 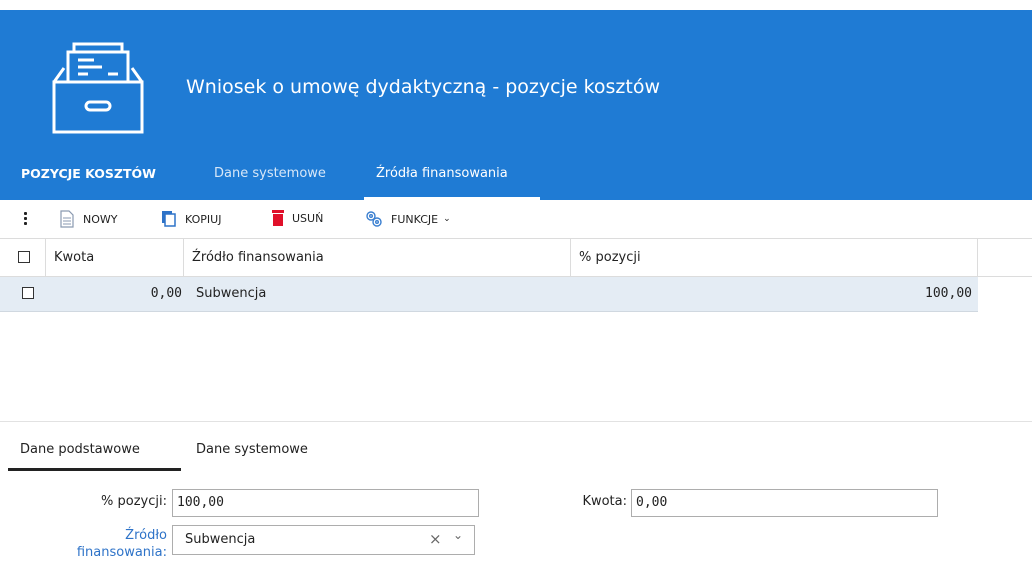 I want to click on cell-zrodlo: Subwencja, so click(x=231, y=293).